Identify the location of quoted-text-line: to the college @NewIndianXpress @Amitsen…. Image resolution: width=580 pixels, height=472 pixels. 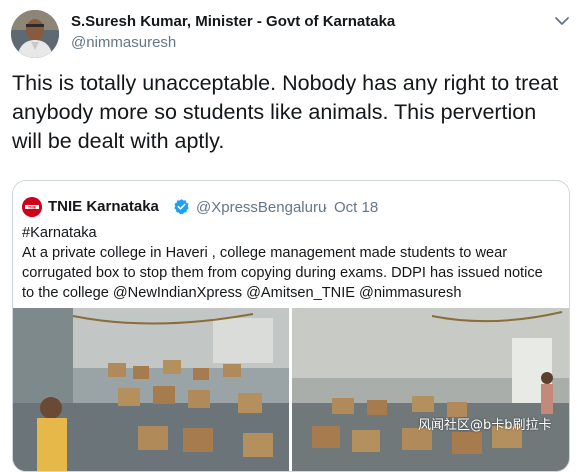
(242, 293).